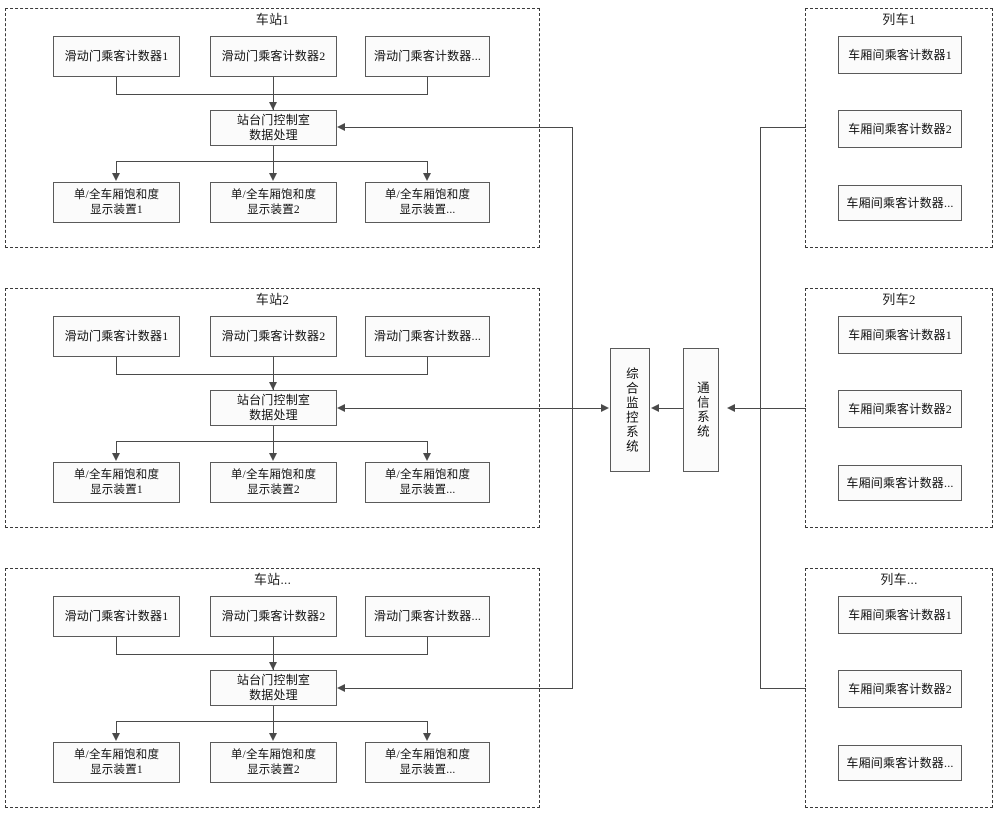  I want to click on station-2-display-2: 单/全车厢饱和度 显示装置2, so click(273, 482).